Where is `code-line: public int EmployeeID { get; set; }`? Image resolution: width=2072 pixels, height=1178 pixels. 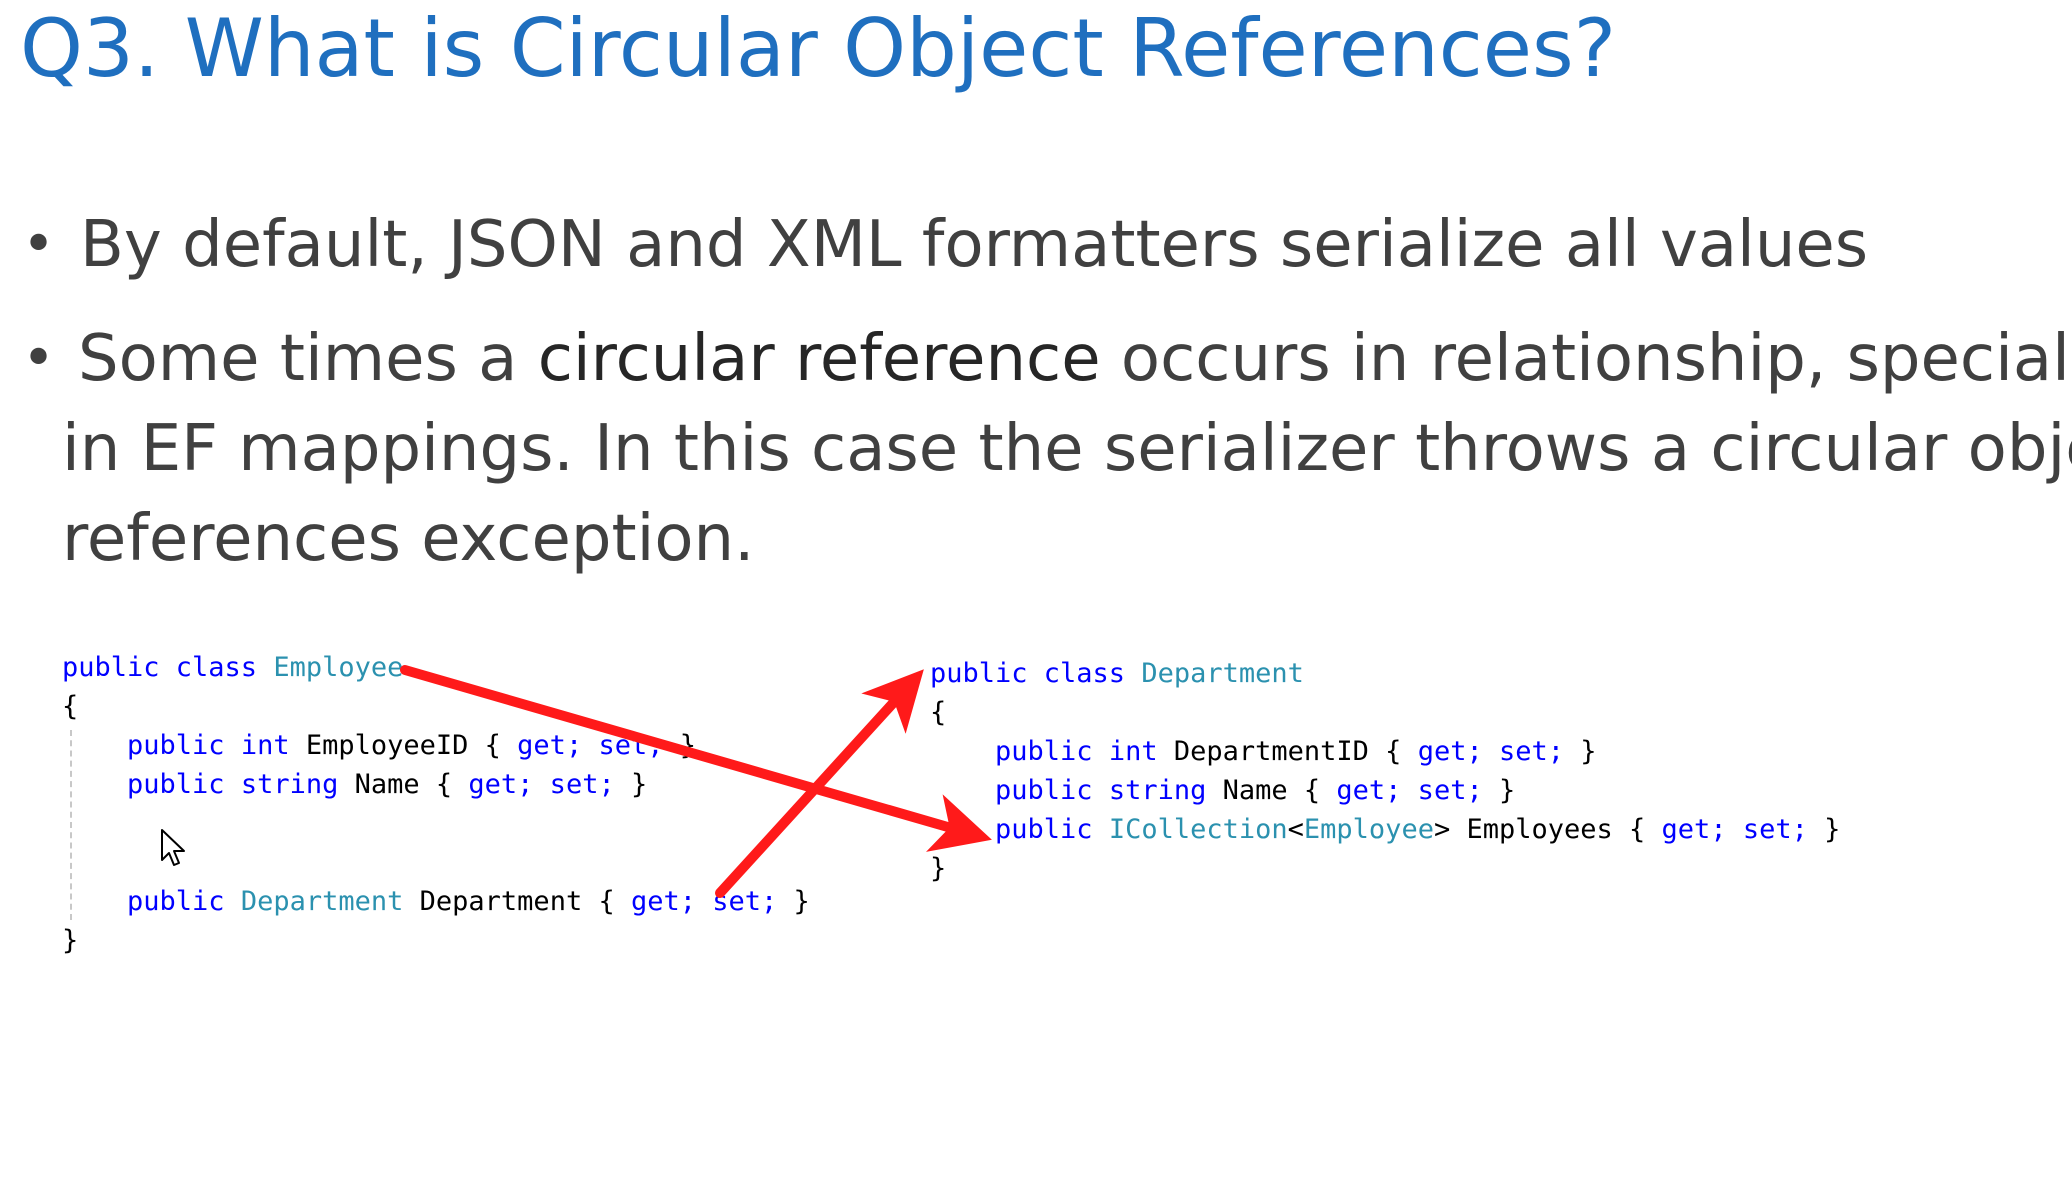 code-line: public int EmployeeID { get; set; } is located at coordinates (411, 745).